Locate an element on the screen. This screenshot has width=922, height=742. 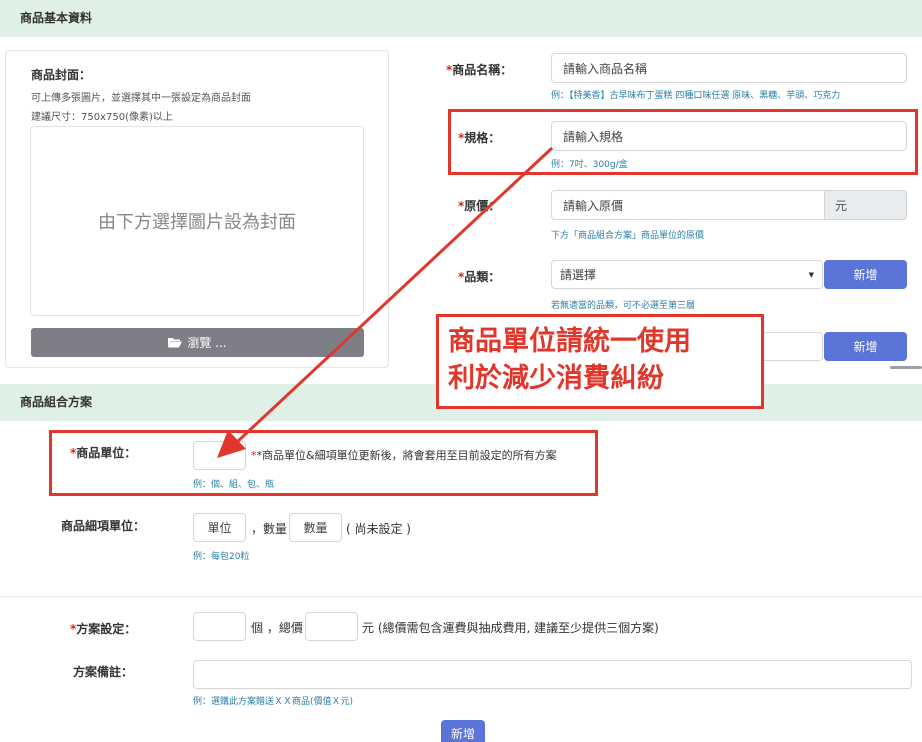
callout-line-2: 利於減少消費糾紛 is located at coordinates (556, 378).